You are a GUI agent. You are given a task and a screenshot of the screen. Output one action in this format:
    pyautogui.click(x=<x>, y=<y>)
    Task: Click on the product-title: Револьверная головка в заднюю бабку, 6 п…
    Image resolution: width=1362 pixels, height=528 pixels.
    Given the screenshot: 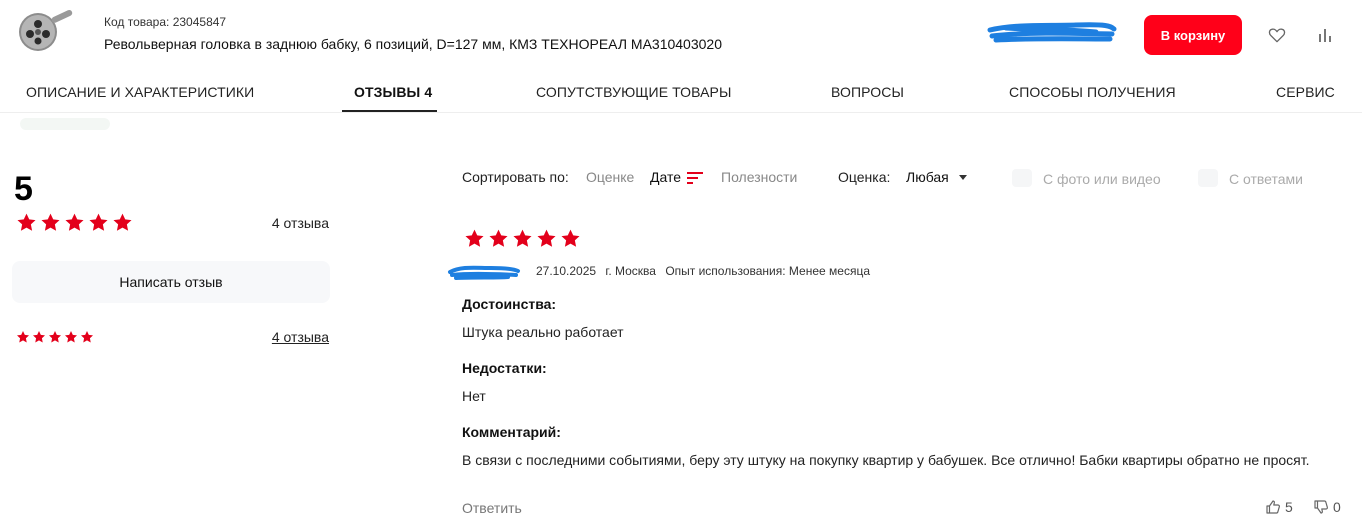 What is the action you would take?
    pyautogui.click(x=413, y=44)
    